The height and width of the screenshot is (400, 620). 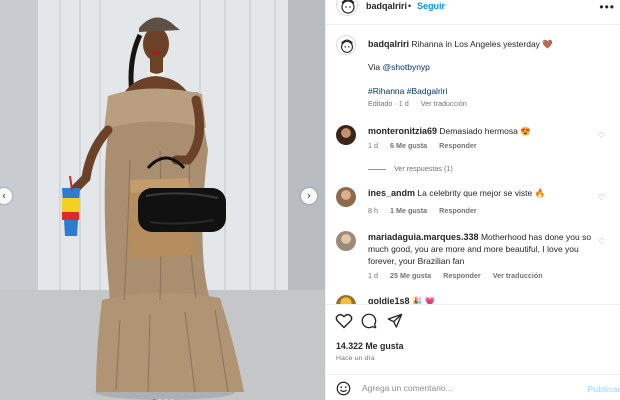 What do you see at coordinates (473, 12) in the screenshot?
I see `post-header: badqalriri • Seguir •••` at bounding box center [473, 12].